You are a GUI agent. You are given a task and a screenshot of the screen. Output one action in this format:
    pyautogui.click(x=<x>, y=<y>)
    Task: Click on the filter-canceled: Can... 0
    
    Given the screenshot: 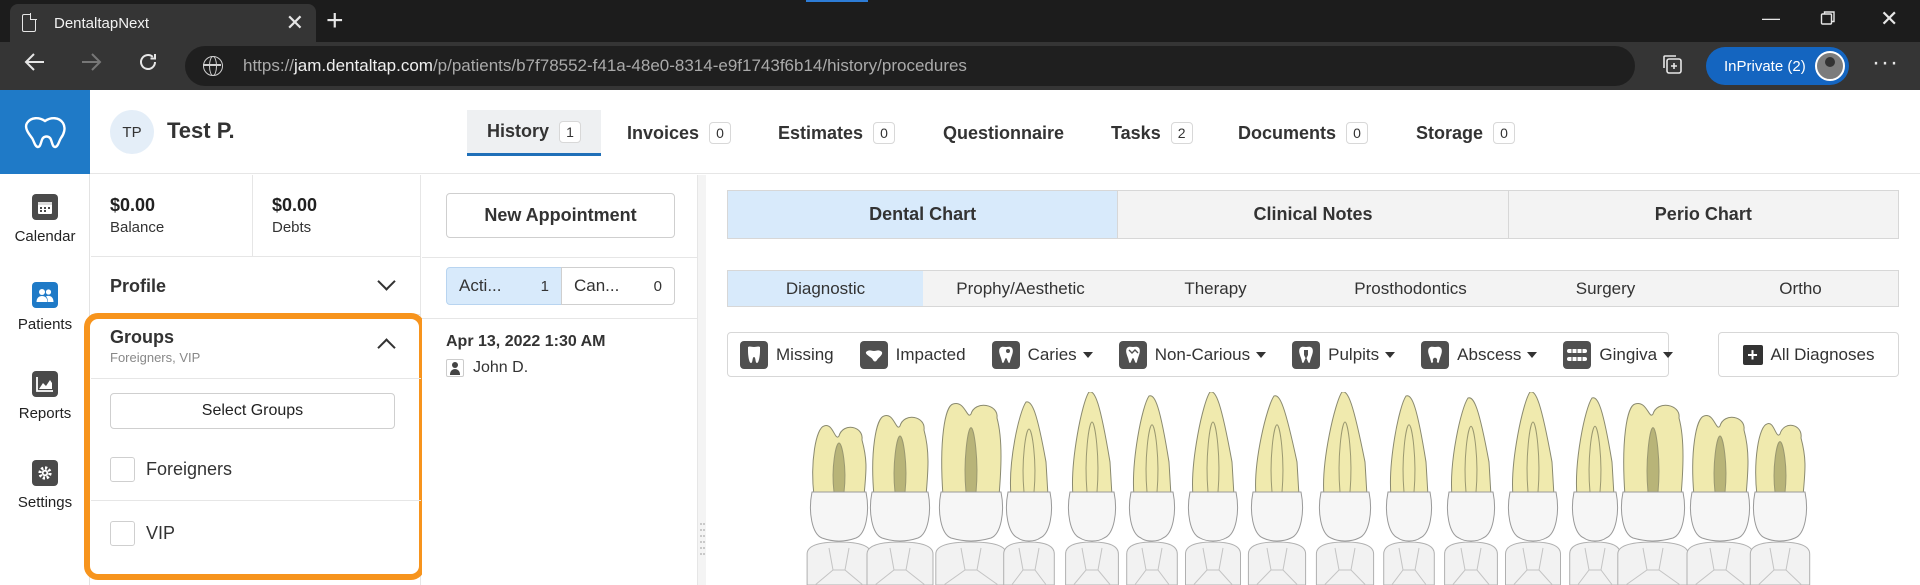 What is the action you would take?
    pyautogui.click(x=618, y=286)
    